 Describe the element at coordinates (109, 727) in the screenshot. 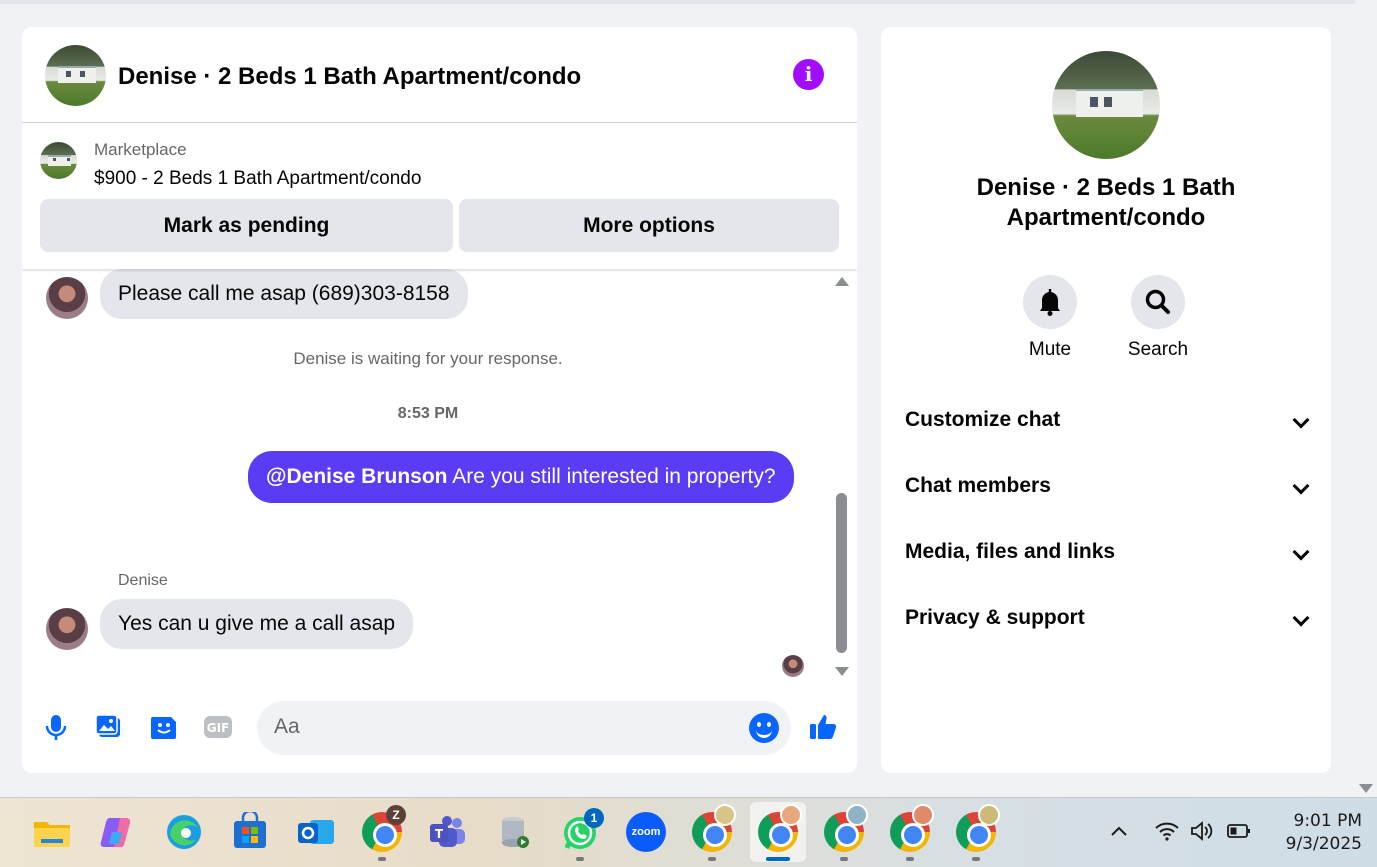

I see `photo-icon` at that location.